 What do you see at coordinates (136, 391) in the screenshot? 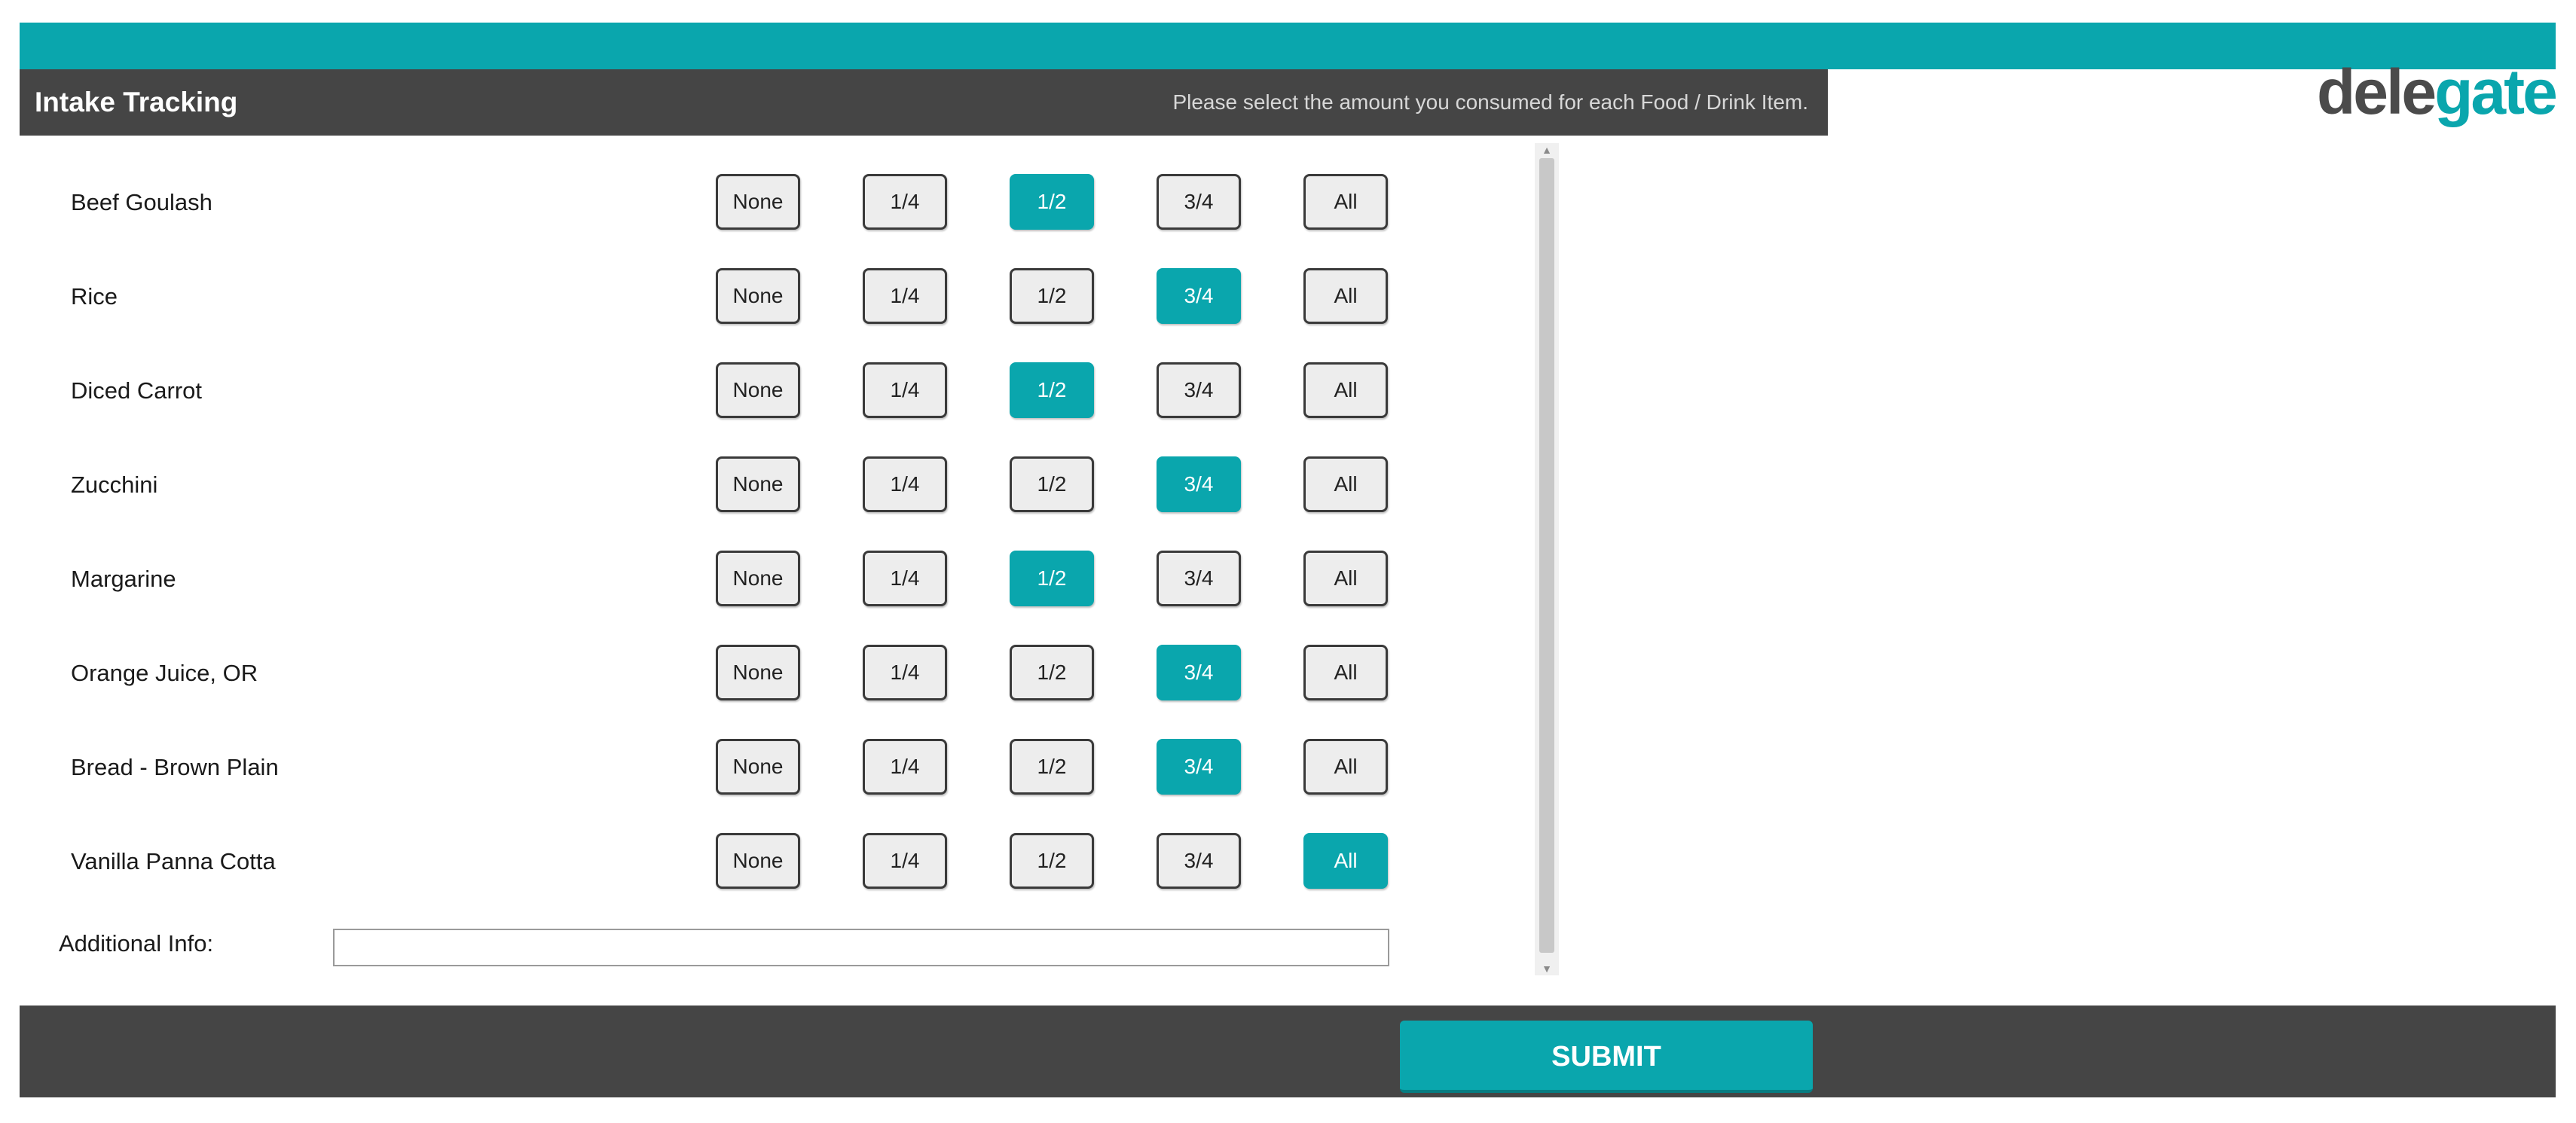
I see `item-name-diced-carrot: Diced Carrot` at bounding box center [136, 391].